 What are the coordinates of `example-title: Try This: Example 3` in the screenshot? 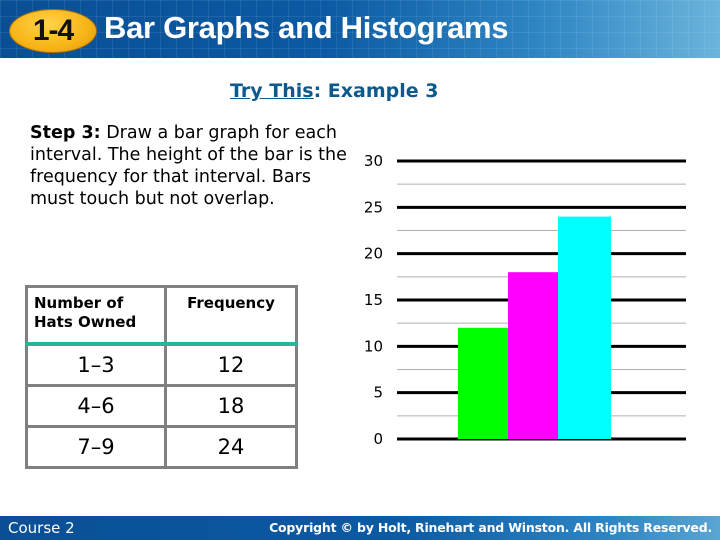 It's located at (334, 91).